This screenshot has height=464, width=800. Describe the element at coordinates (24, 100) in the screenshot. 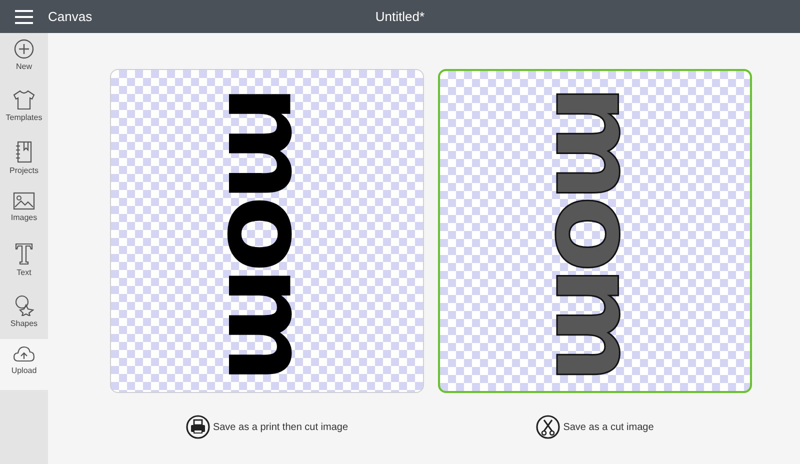

I see `shirt-icon` at that location.